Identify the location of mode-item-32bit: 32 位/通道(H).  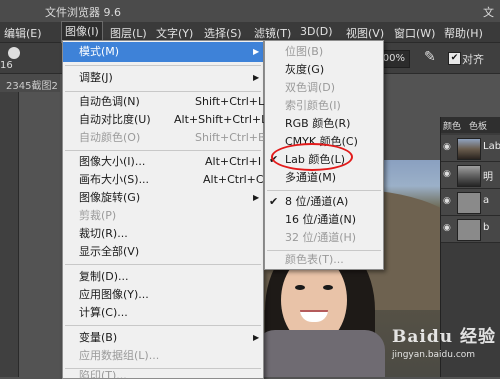
(324, 238).